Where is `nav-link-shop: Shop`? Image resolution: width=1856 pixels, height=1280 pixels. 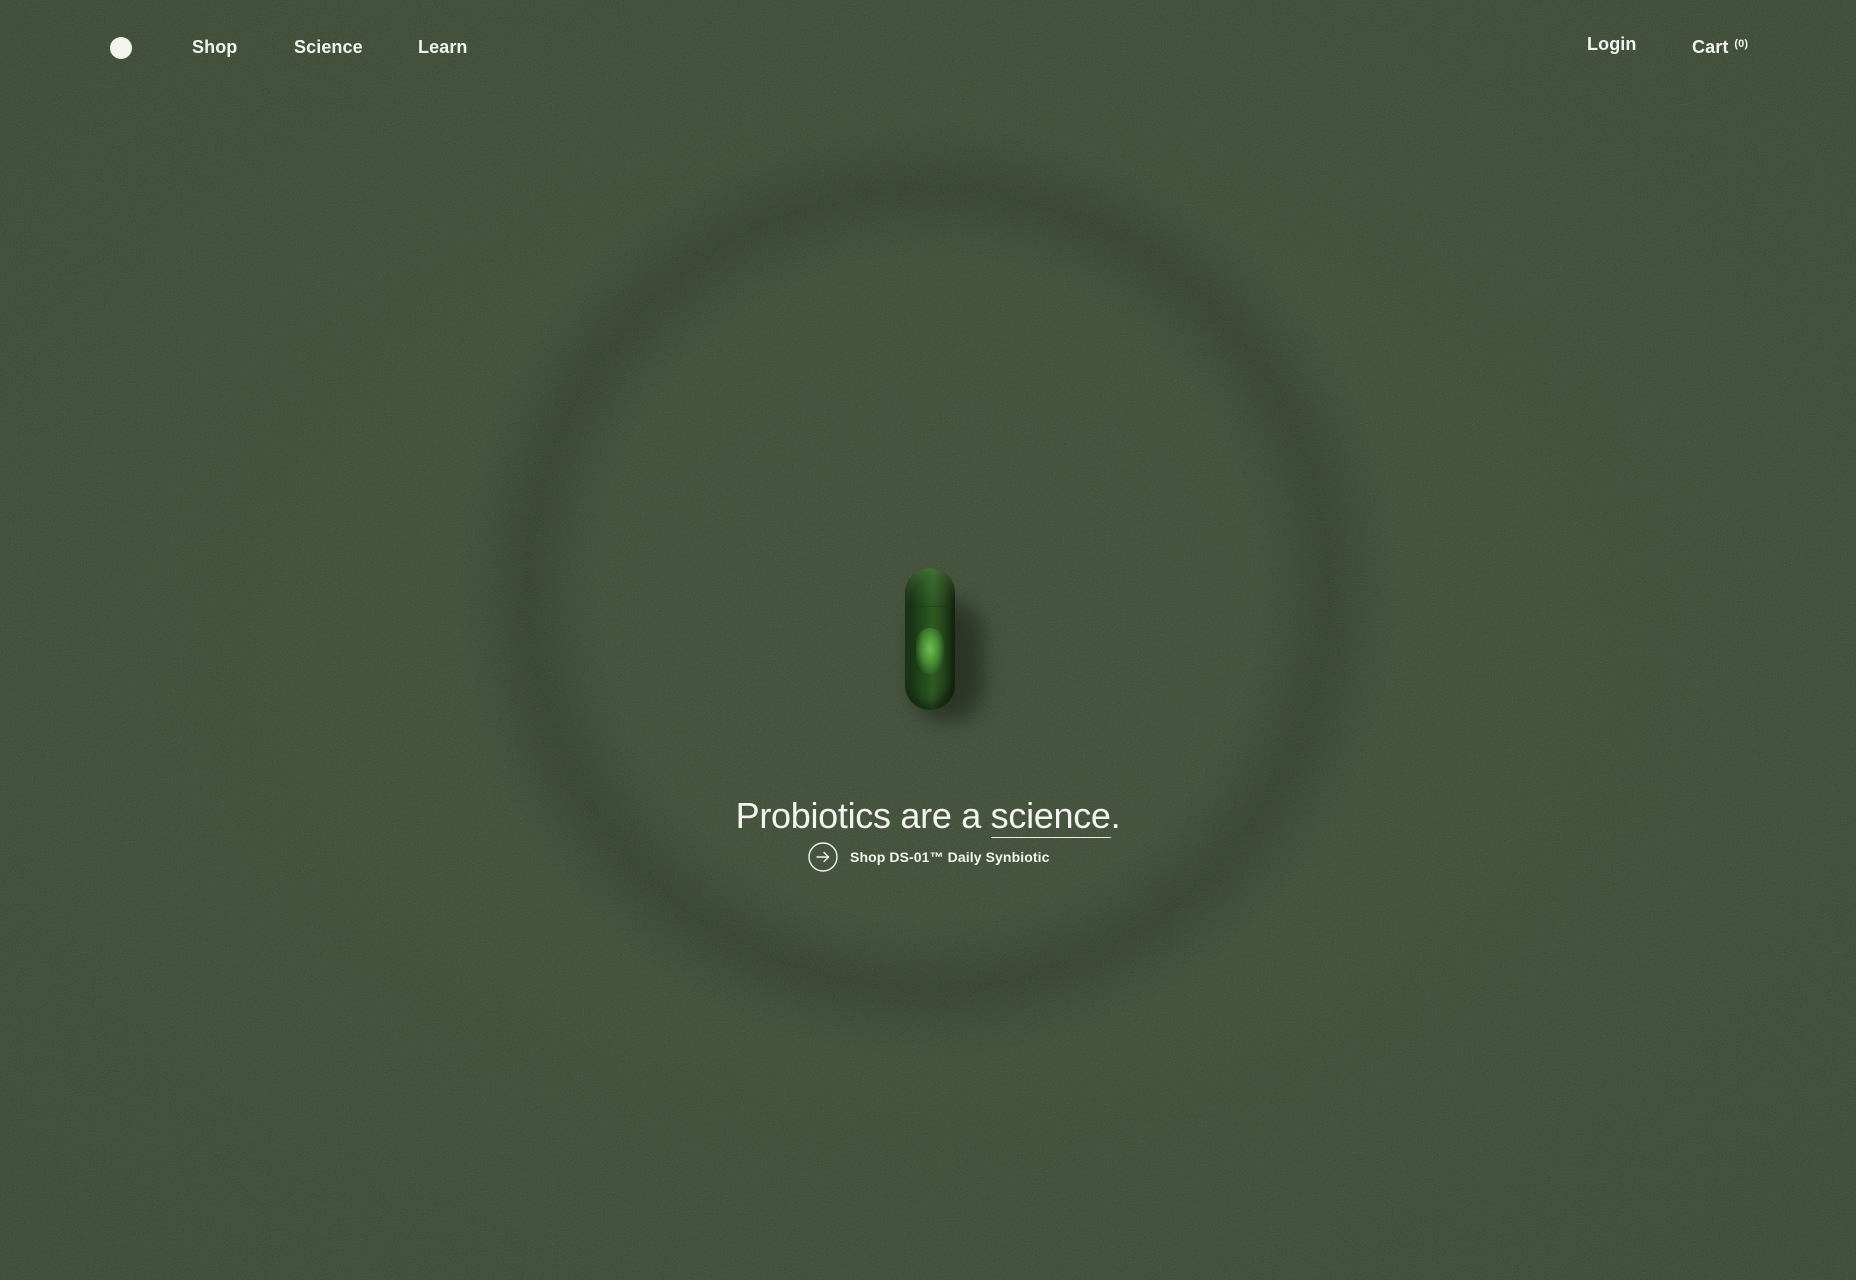
nav-link-shop: Shop is located at coordinates (214, 47).